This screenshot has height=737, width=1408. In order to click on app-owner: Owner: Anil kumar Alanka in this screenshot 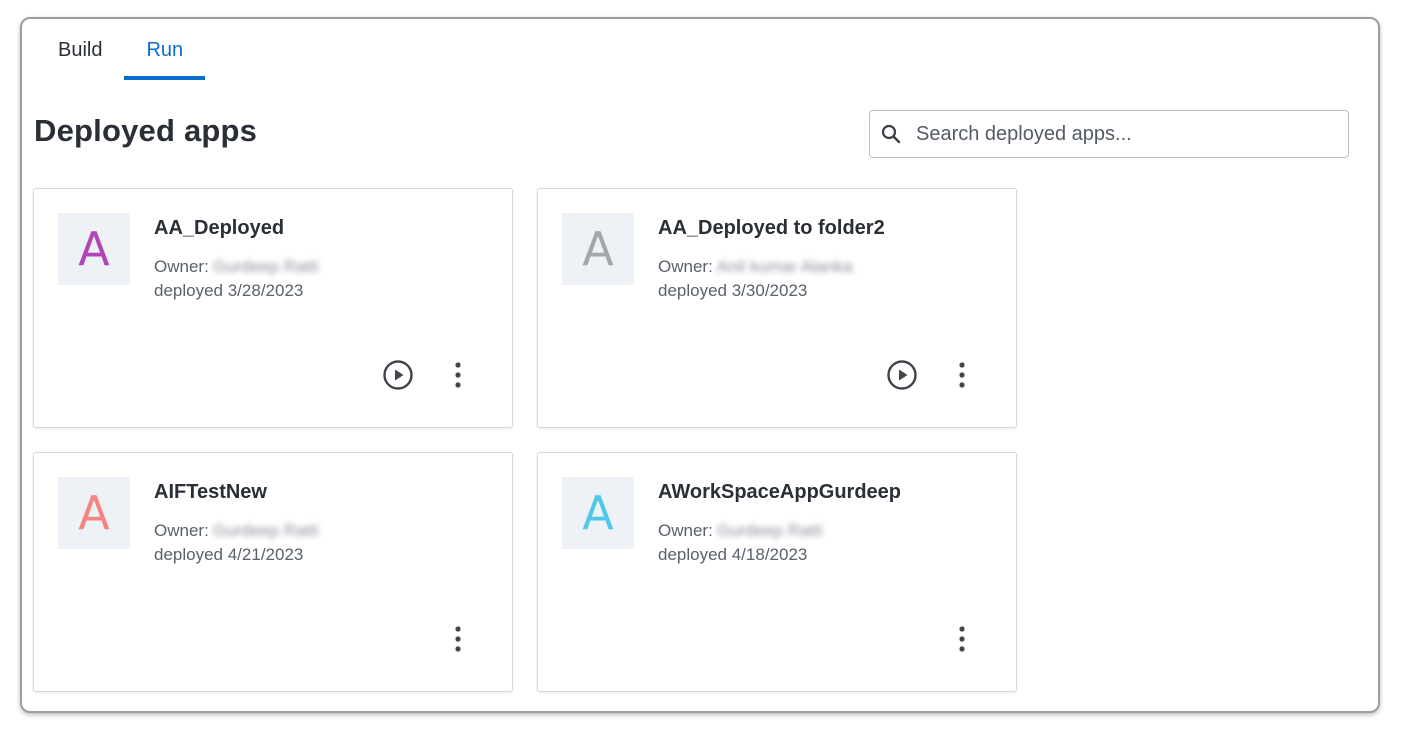, I will do `click(755, 267)`.